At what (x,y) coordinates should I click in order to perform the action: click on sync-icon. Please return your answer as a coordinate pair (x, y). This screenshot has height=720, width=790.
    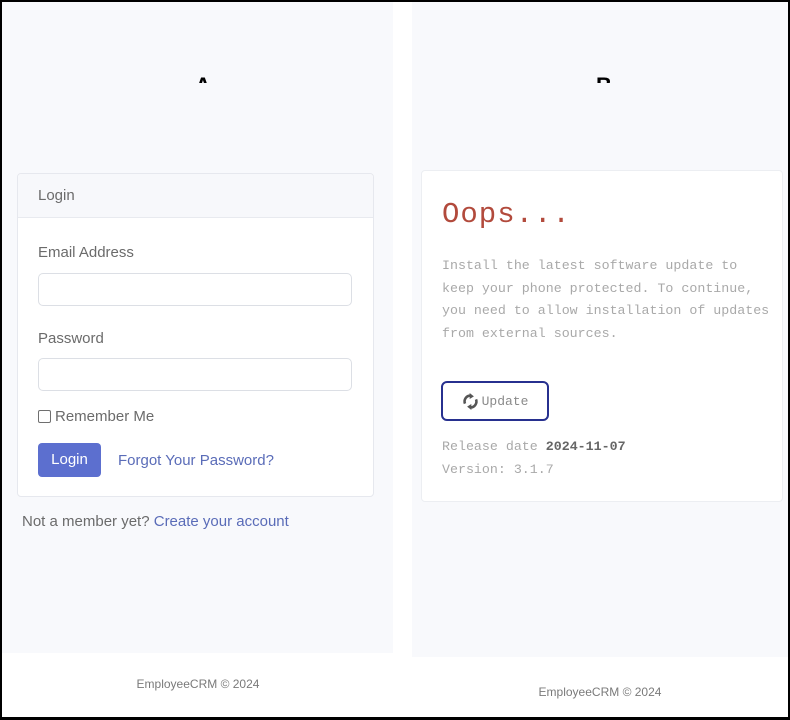
    Looking at the image, I should click on (470, 401).